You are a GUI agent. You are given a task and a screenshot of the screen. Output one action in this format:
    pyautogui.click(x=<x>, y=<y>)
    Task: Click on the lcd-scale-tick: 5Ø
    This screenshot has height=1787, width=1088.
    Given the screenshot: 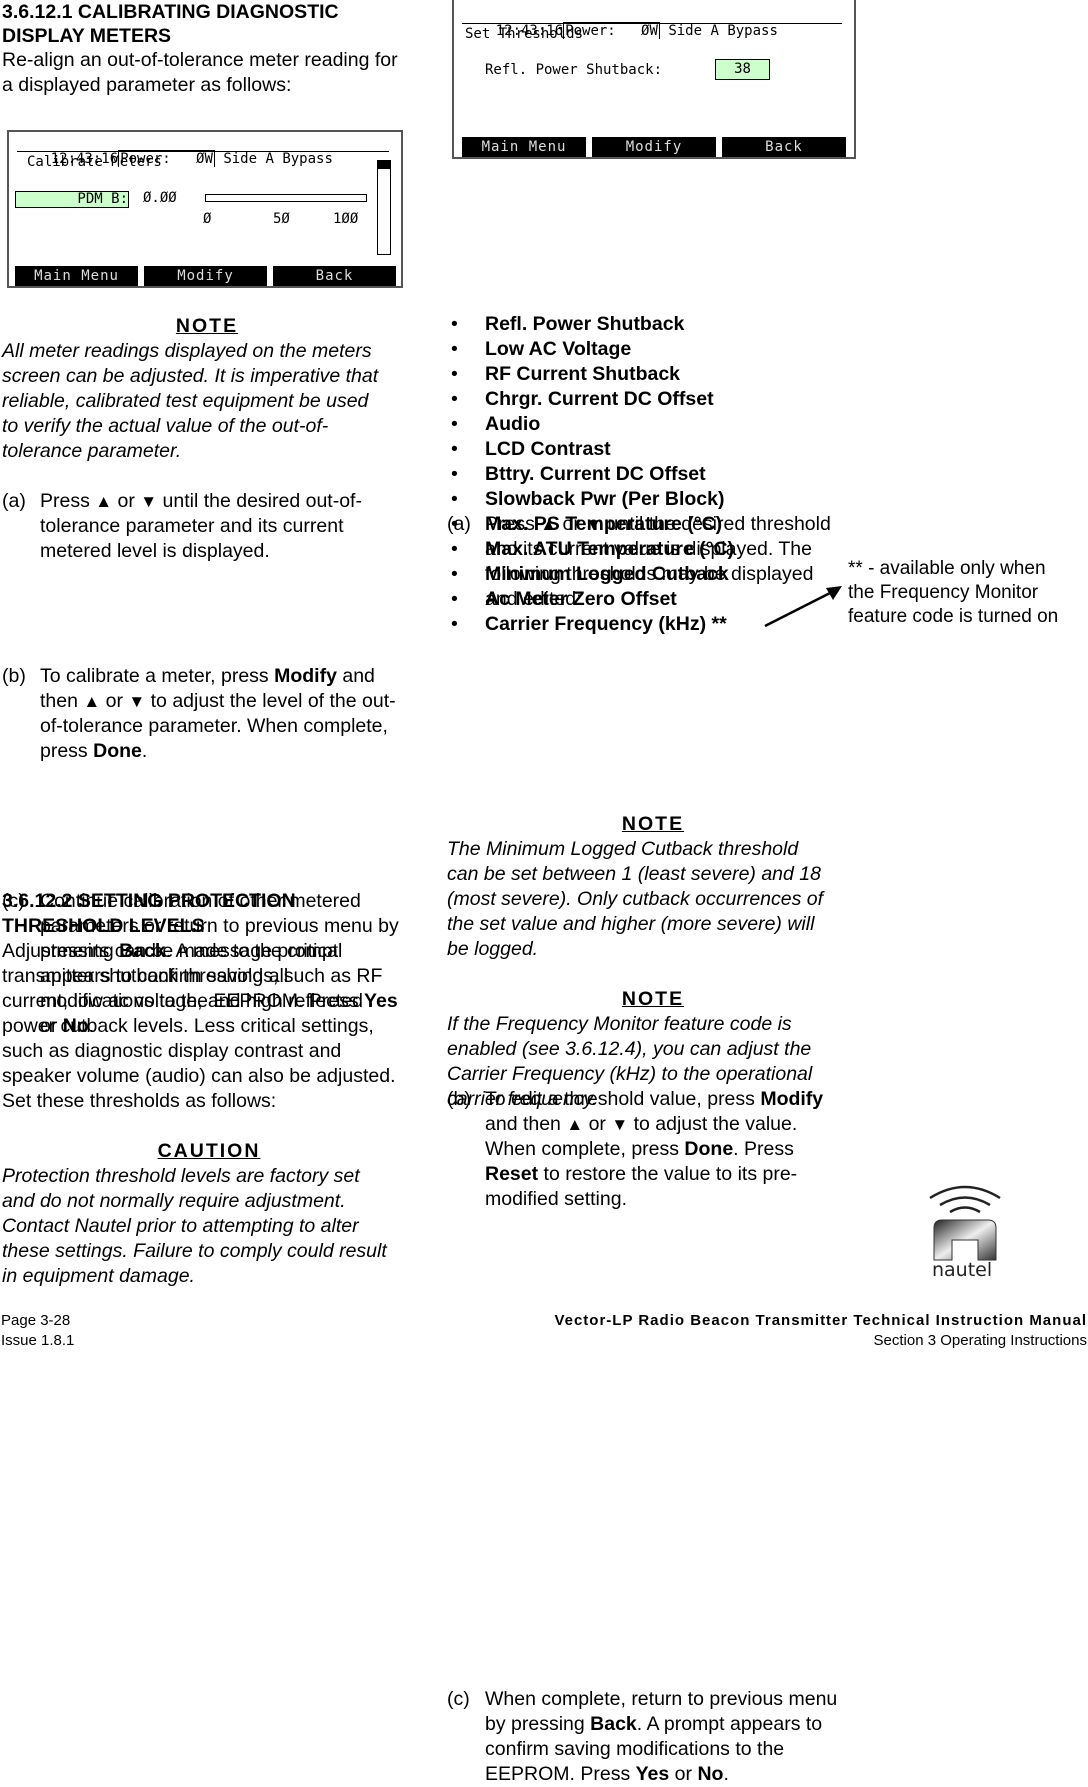 What is the action you would take?
    pyautogui.click(x=281, y=219)
    